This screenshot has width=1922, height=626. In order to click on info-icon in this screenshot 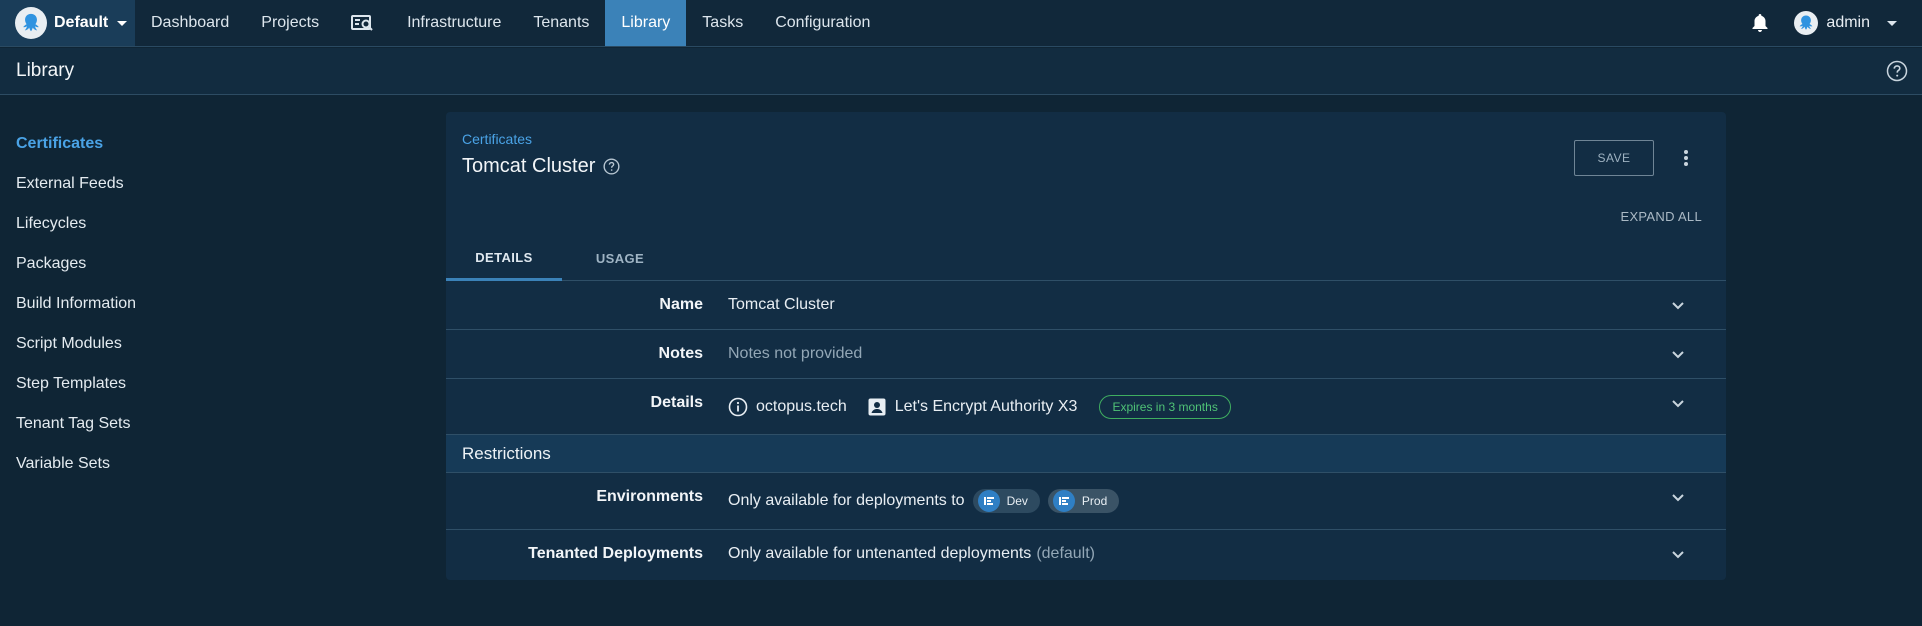, I will do `click(738, 407)`.